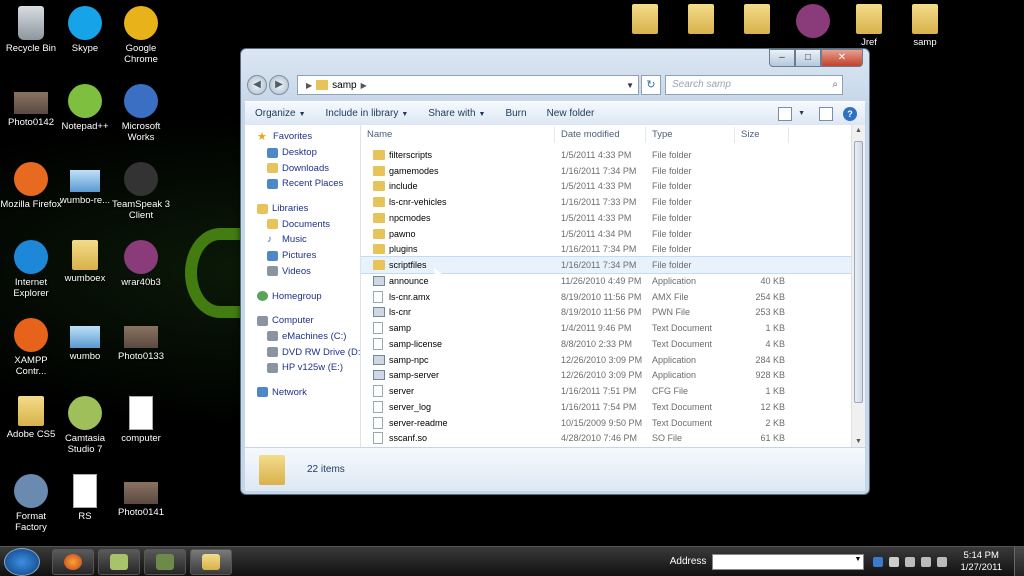 Image resolution: width=1024 pixels, height=576 pixels. I want to click on help-icon: ?, so click(850, 113).